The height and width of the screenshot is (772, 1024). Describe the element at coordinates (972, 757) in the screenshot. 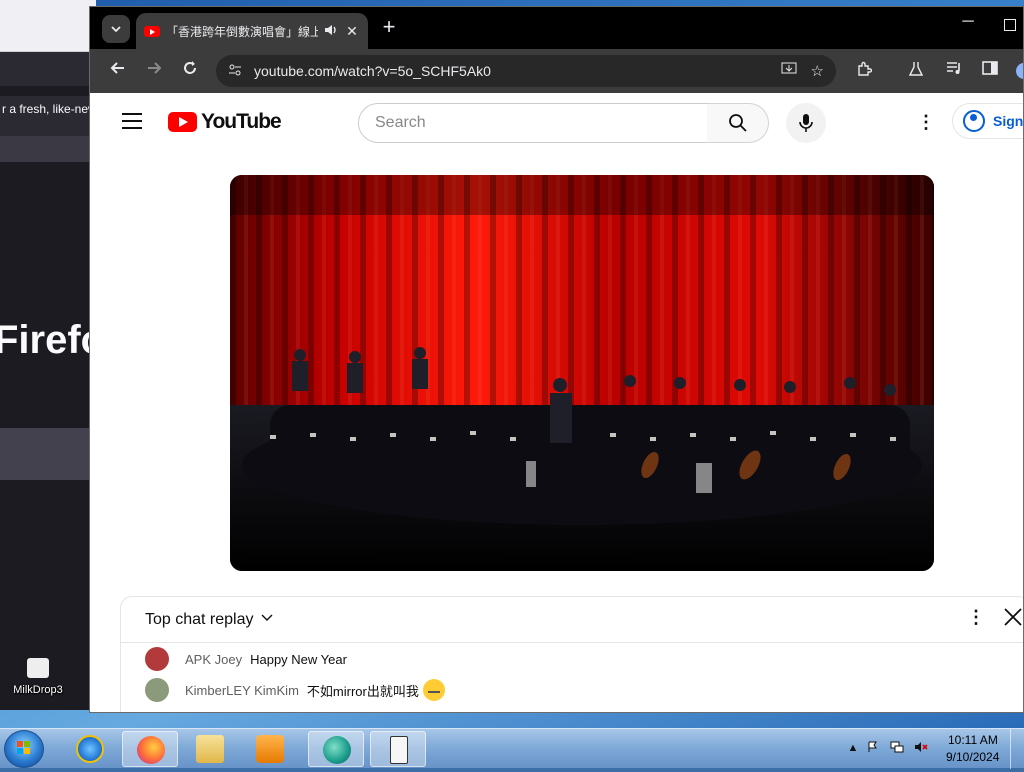

I see `clock-date: 9/10/2024` at that location.